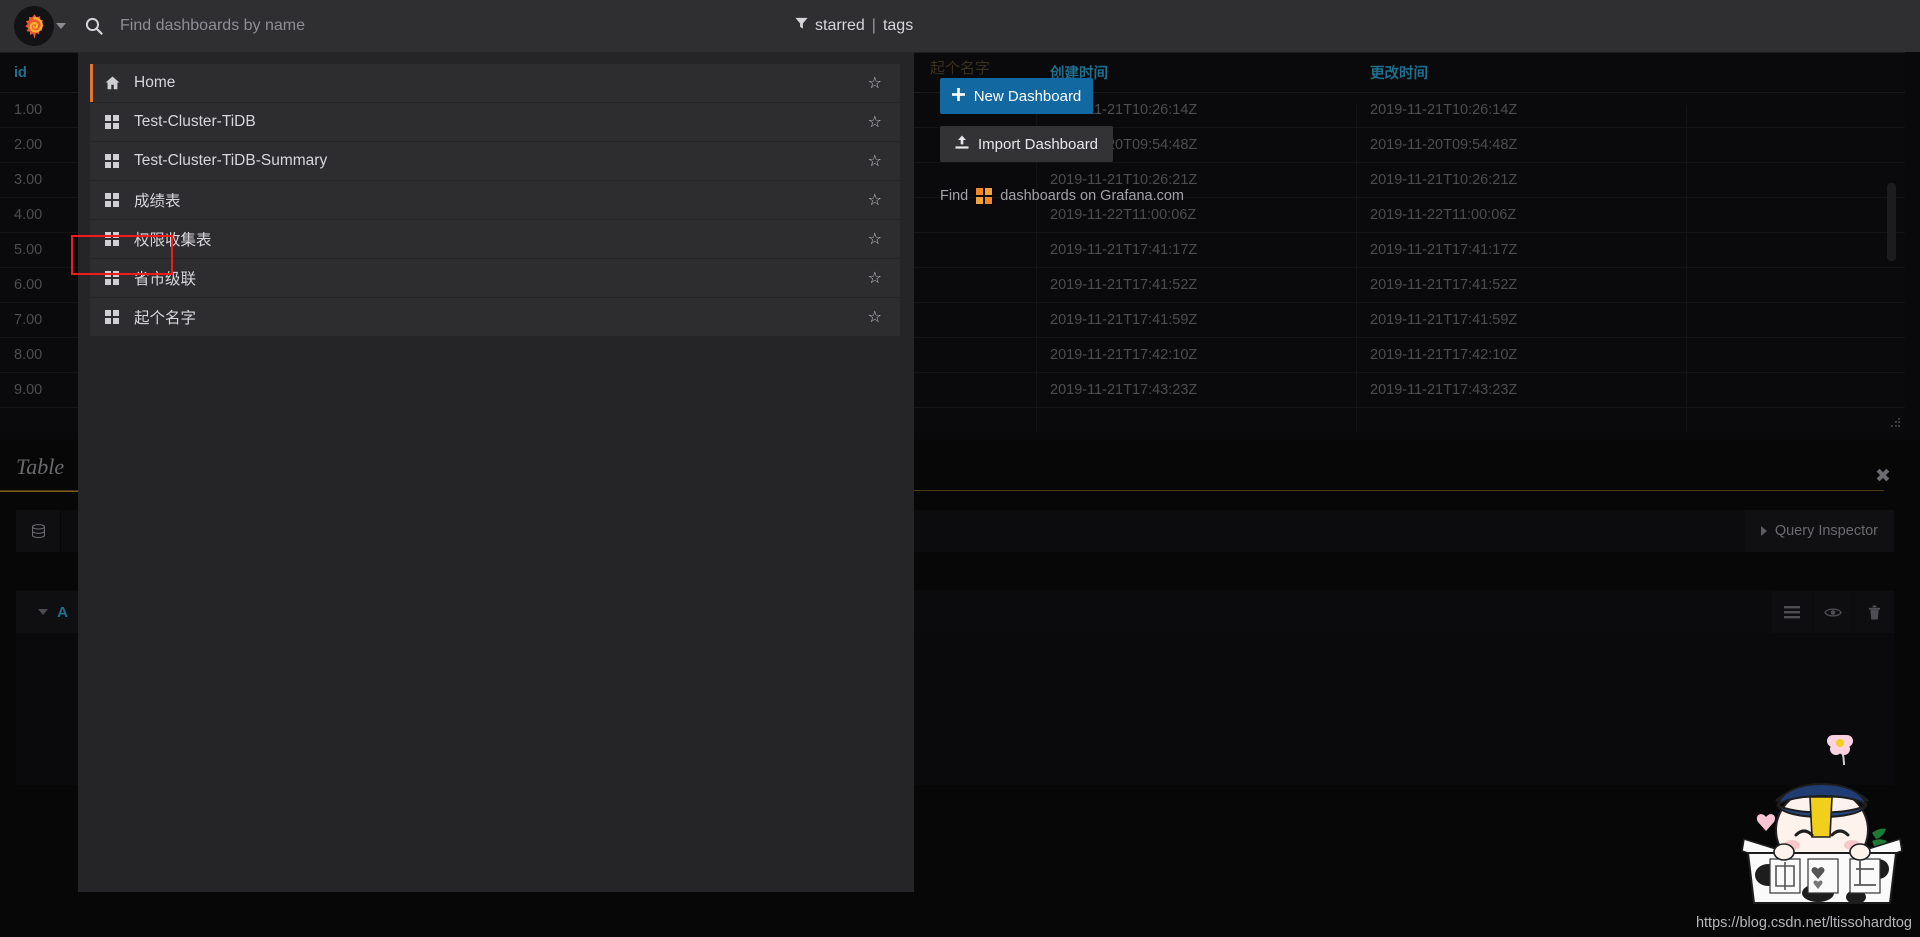 The image size is (1920, 937). What do you see at coordinates (1792, 612) in the screenshot?
I see `list-icon` at bounding box center [1792, 612].